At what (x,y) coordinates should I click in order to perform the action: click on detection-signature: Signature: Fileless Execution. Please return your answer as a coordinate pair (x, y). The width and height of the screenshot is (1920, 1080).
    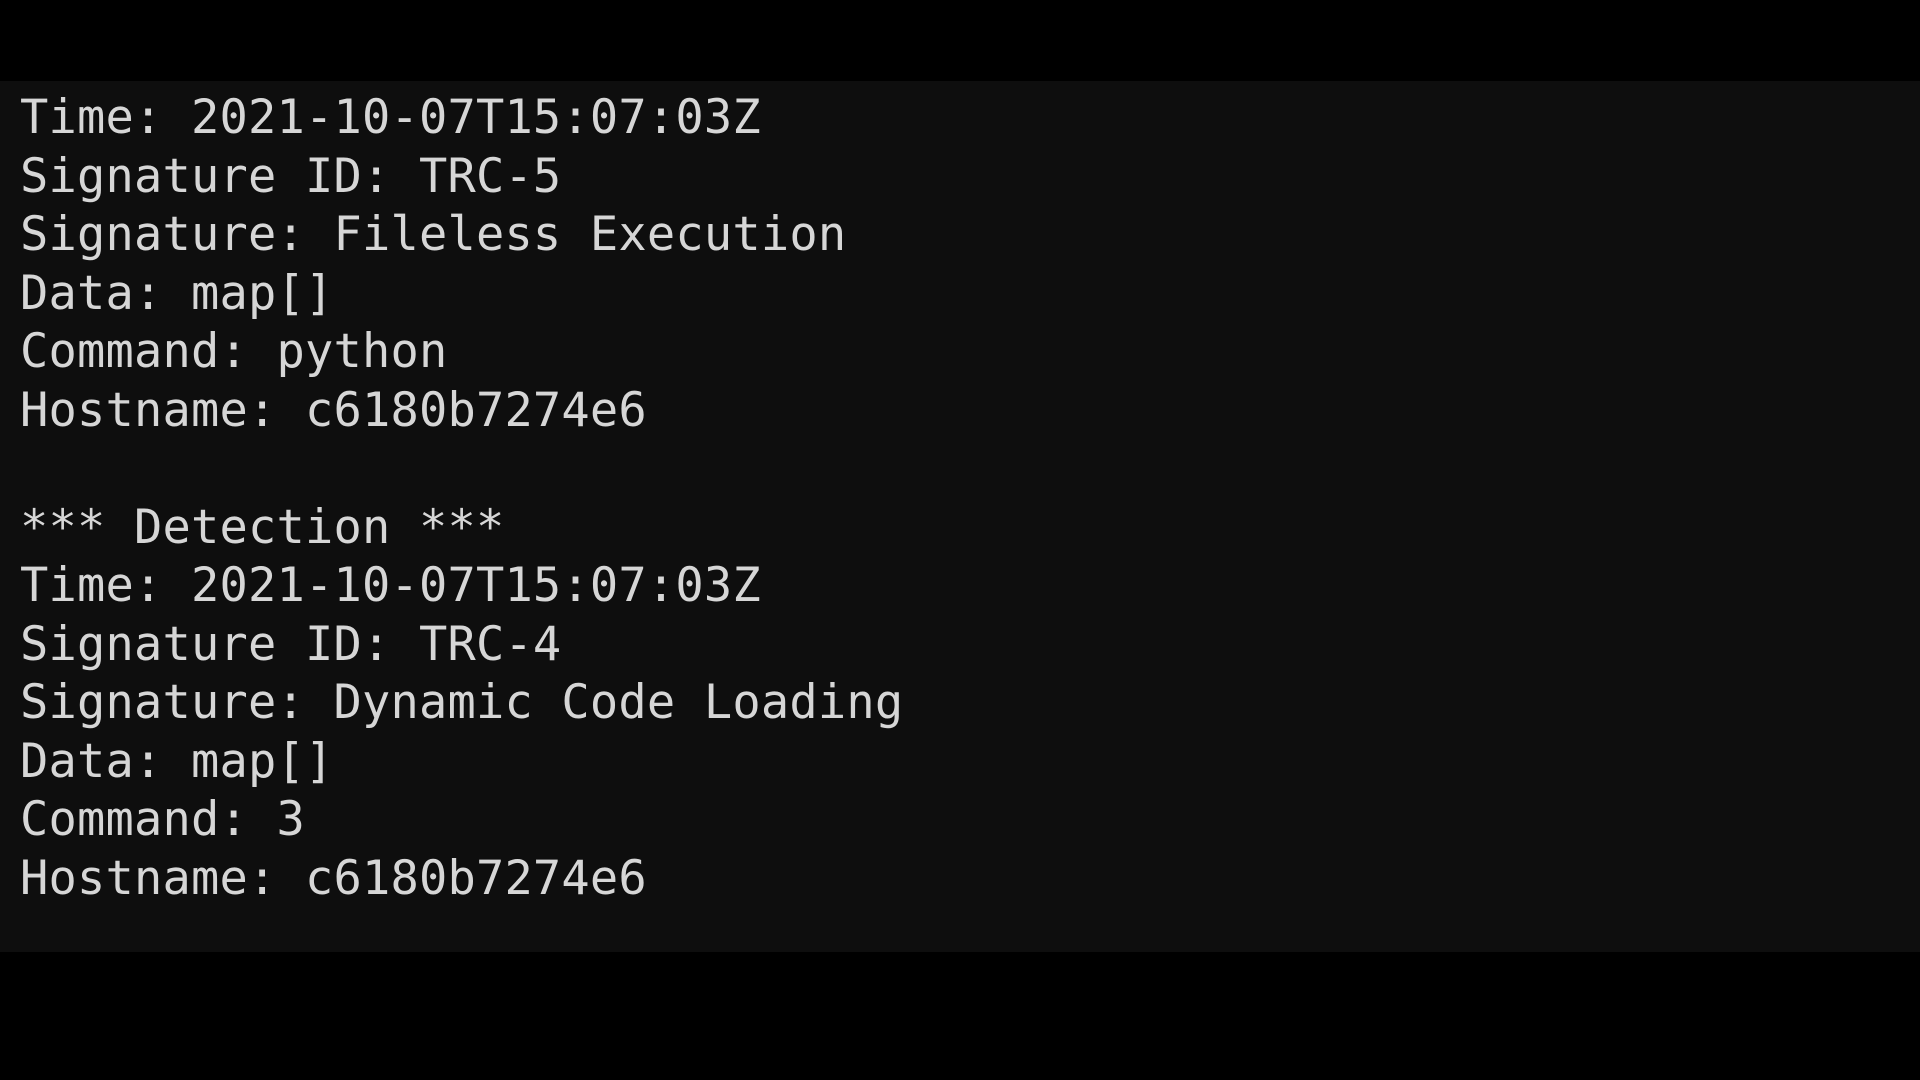
    Looking at the image, I should click on (433, 234).